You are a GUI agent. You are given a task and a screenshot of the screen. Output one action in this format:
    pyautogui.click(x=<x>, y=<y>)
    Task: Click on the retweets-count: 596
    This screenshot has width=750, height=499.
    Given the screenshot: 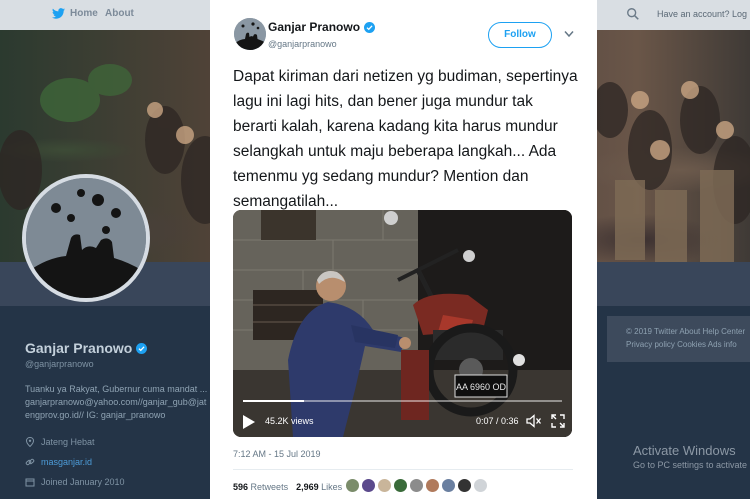 What is the action you would take?
    pyautogui.click(x=241, y=487)
    